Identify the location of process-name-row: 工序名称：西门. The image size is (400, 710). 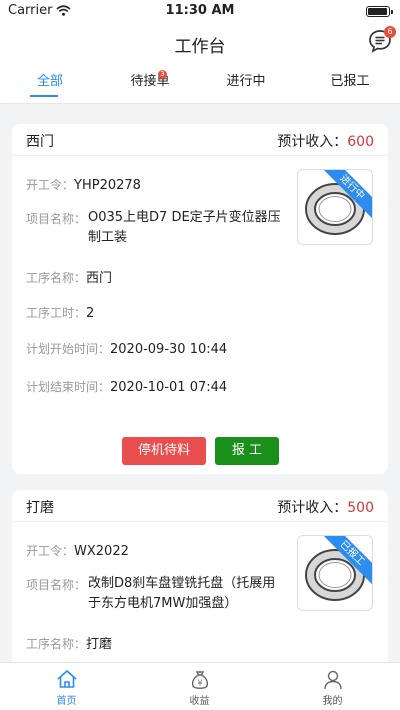
(69, 276).